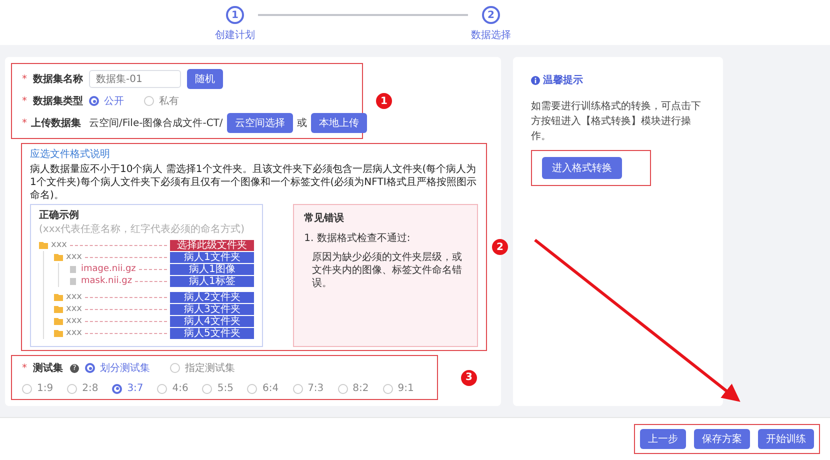  What do you see at coordinates (212, 297) in the screenshot?
I see `tree-tag: 病人2文件夹` at bounding box center [212, 297].